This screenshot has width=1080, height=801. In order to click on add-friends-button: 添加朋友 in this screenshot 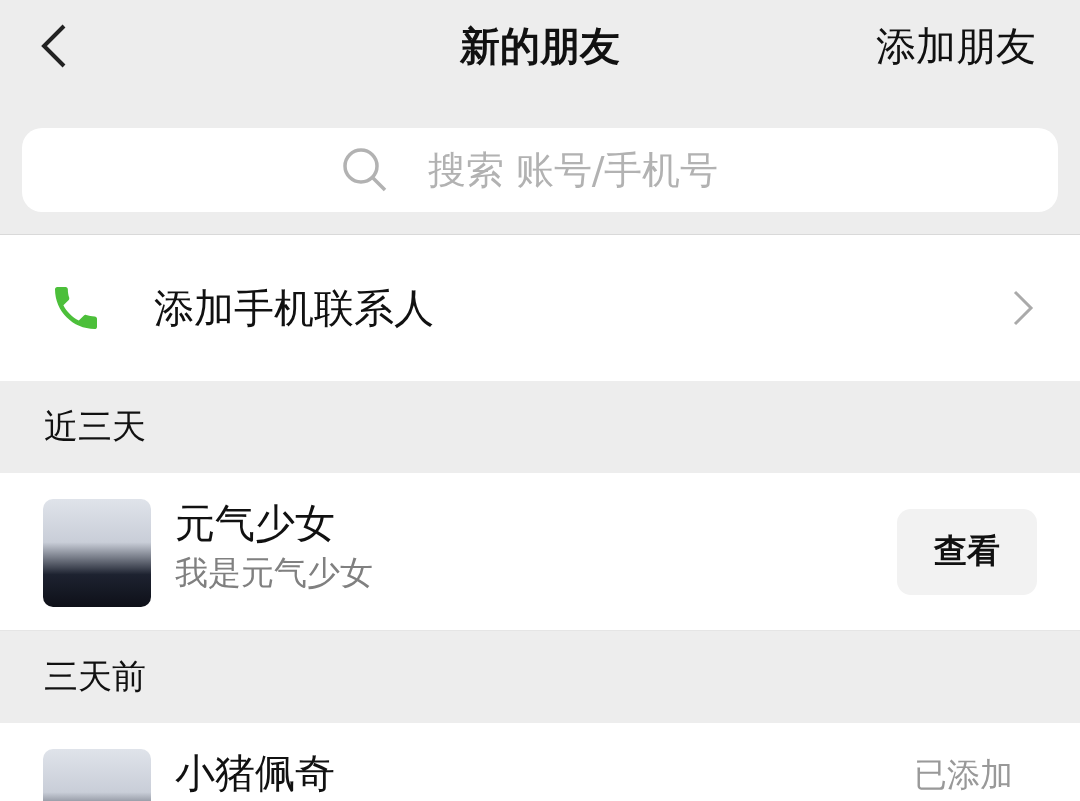, I will do `click(956, 46)`.